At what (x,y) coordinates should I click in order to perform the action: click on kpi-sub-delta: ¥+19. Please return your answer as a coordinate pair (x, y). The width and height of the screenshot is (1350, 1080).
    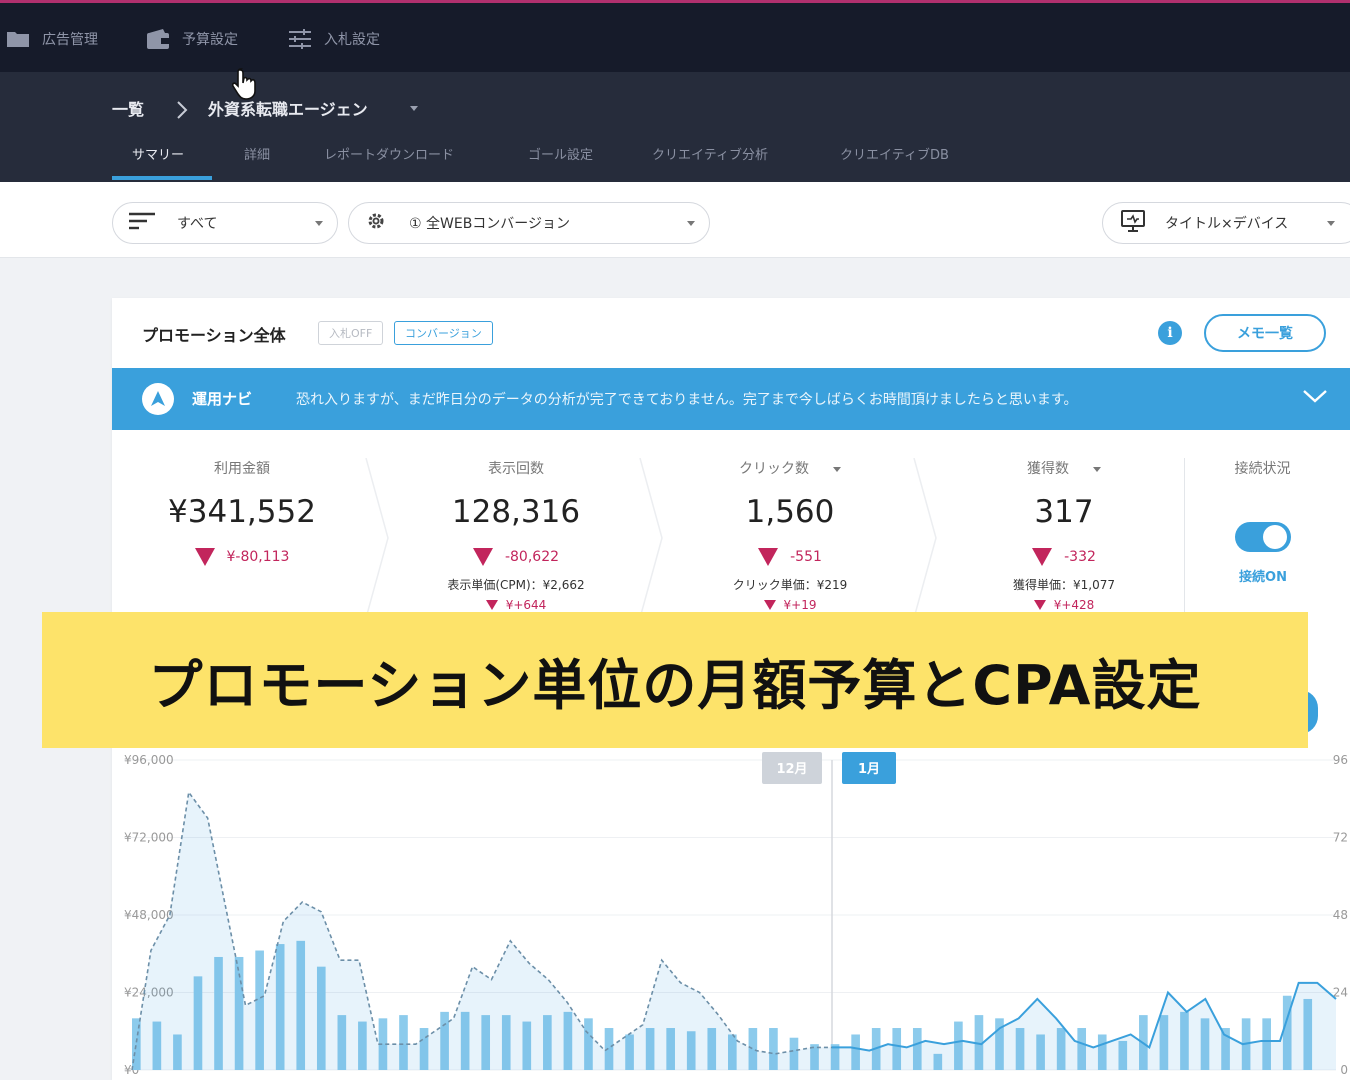
    Looking at the image, I should click on (790, 605).